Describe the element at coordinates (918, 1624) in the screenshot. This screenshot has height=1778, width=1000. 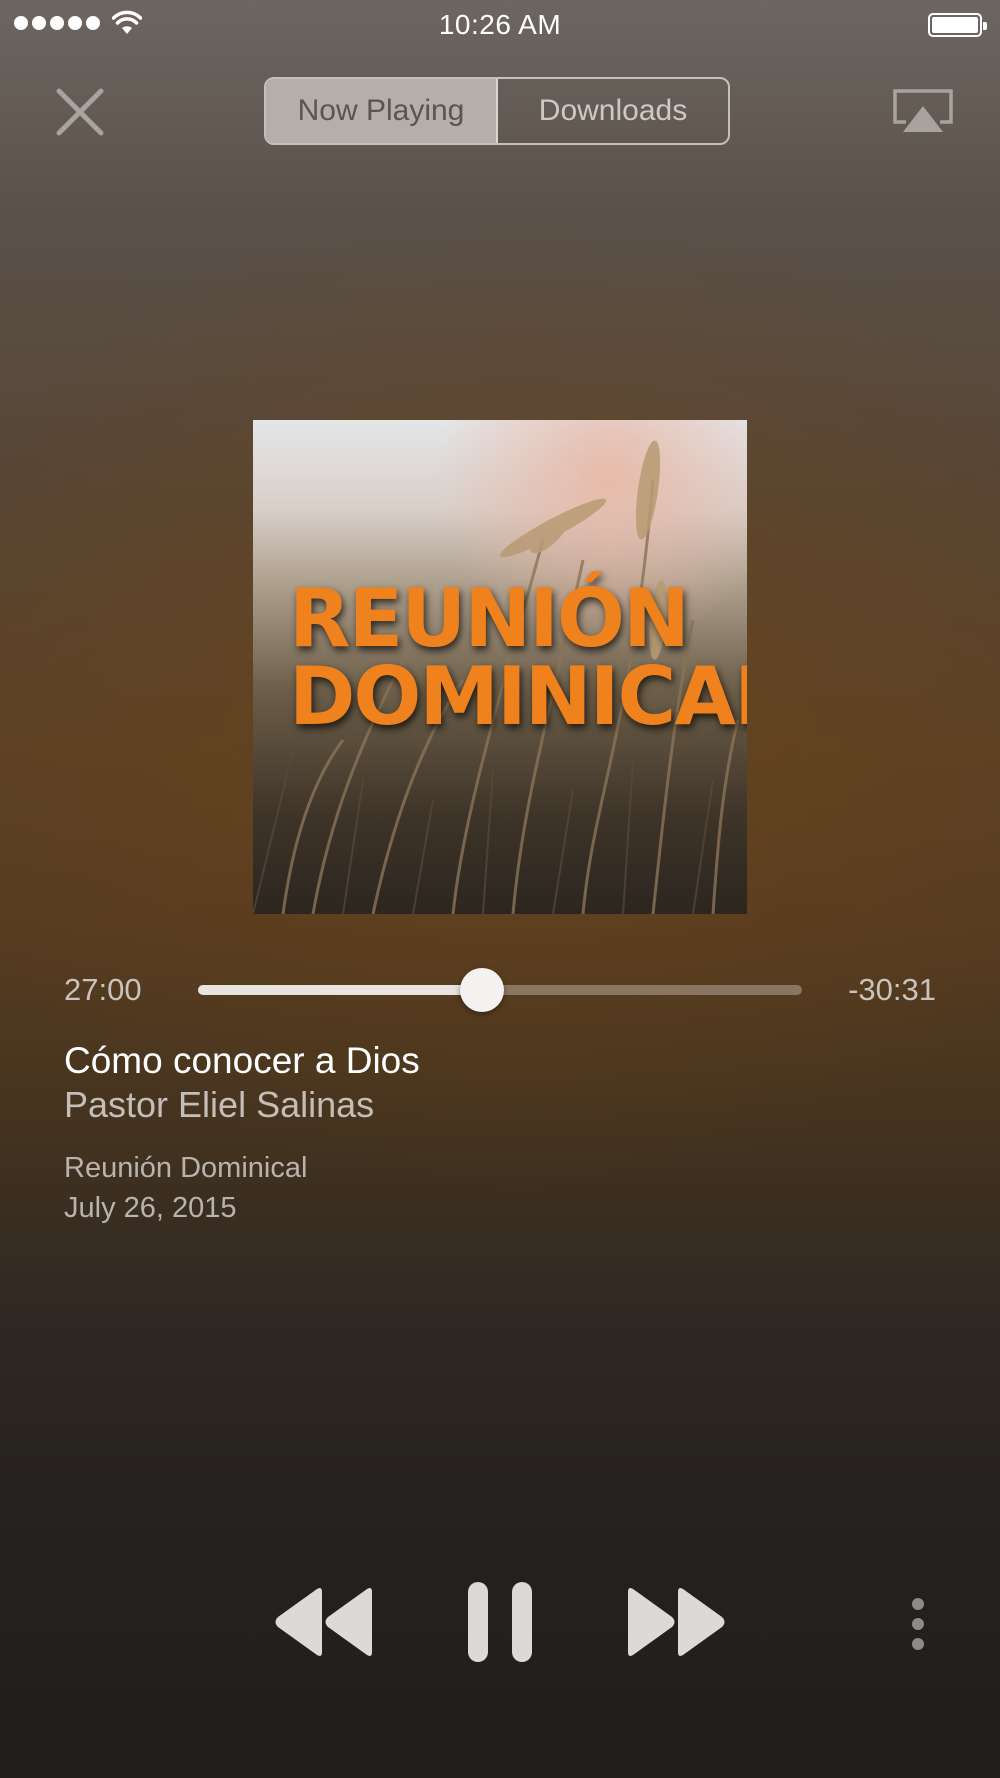
I see `more-vertical-icon` at that location.